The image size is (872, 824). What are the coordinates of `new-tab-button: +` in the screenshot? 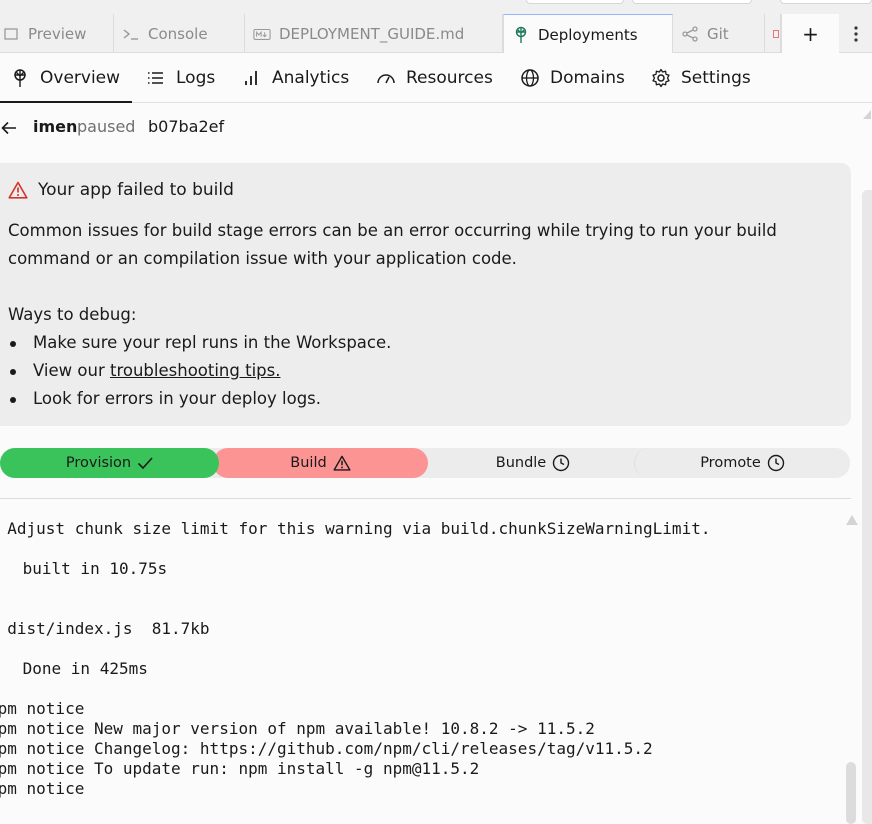 It's located at (810, 33).